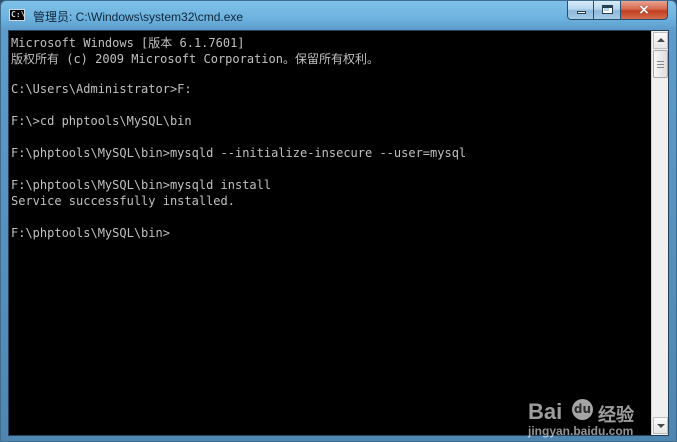 The width and height of the screenshot is (677, 442). Describe the element at coordinates (17, 15) in the screenshot. I see `cmd-icon: C:\` at that location.